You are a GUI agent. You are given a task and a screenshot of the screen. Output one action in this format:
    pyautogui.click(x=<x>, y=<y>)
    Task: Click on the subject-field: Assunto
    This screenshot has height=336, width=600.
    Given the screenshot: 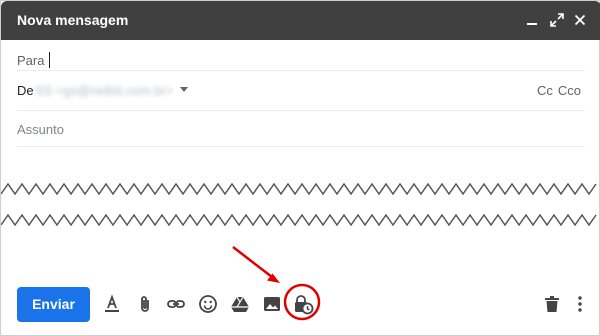 What is the action you would take?
    pyautogui.click(x=301, y=133)
    